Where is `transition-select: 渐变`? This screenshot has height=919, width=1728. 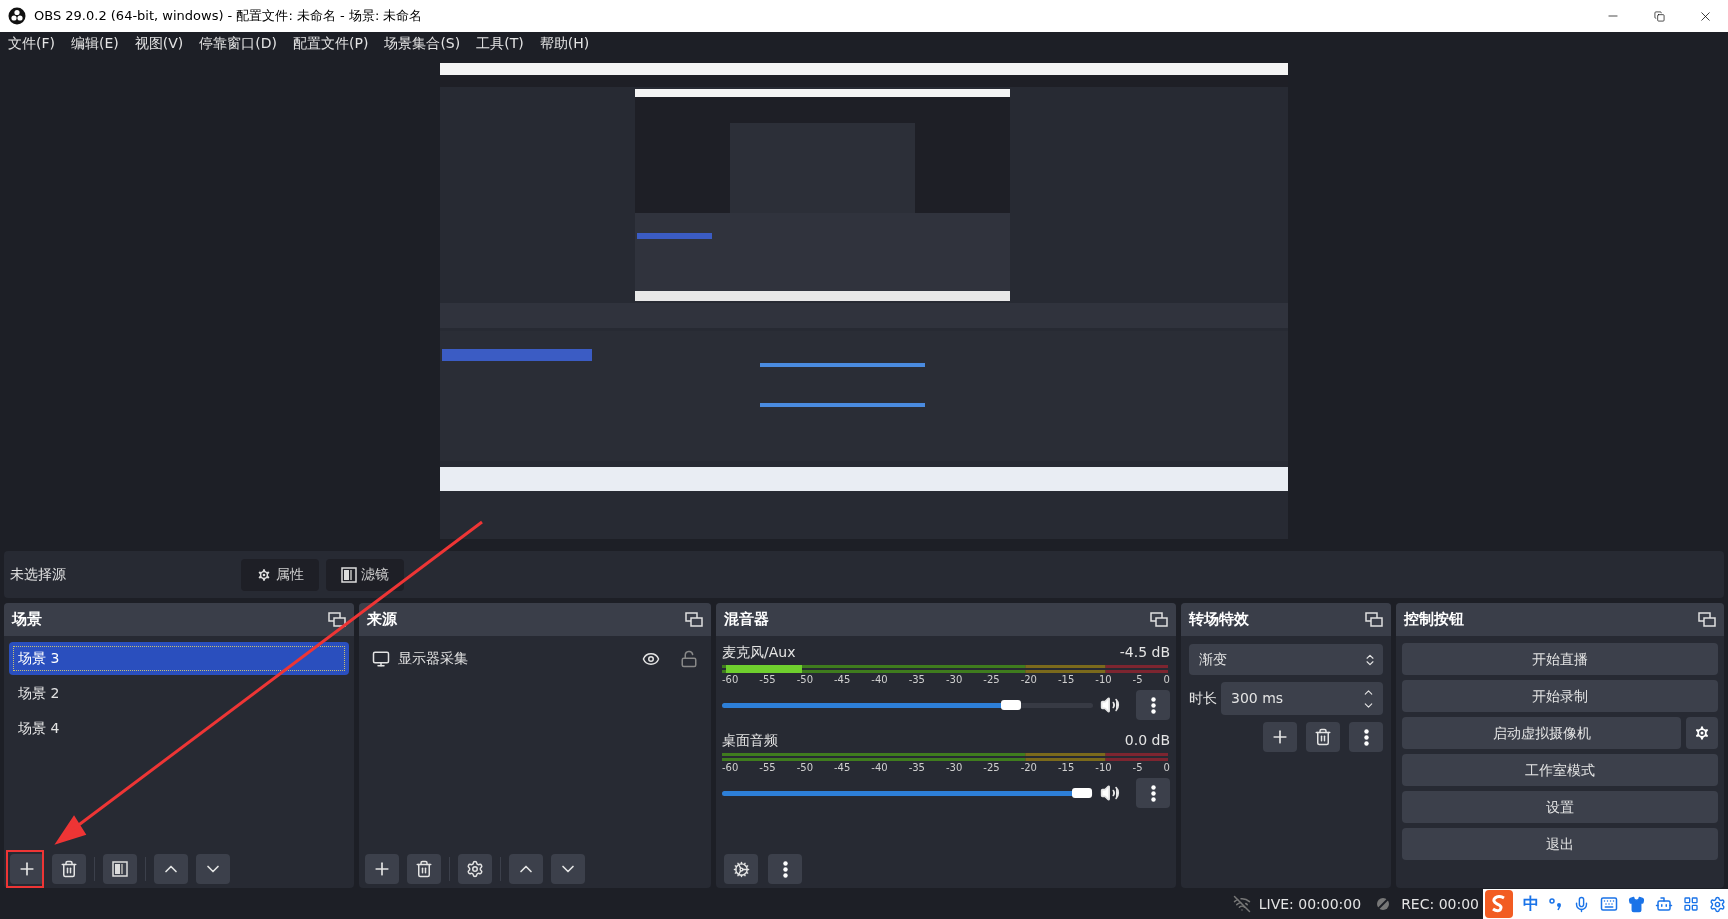
transition-select: 渐变 is located at coordinates (1286, 659).